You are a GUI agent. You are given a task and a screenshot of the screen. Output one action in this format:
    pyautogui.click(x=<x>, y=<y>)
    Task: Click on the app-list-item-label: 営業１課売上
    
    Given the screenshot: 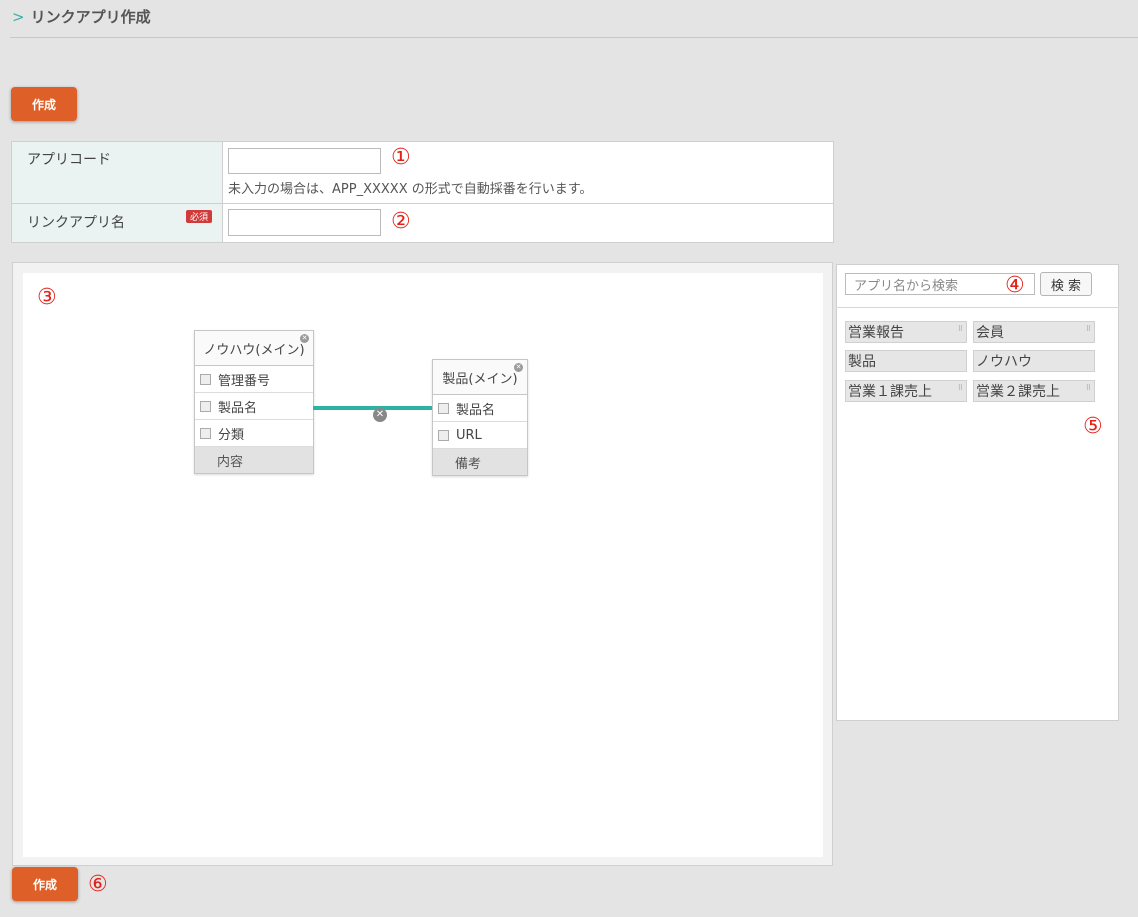 What is the action you would take?
    pyautogui.click(x=890, y=392)
    